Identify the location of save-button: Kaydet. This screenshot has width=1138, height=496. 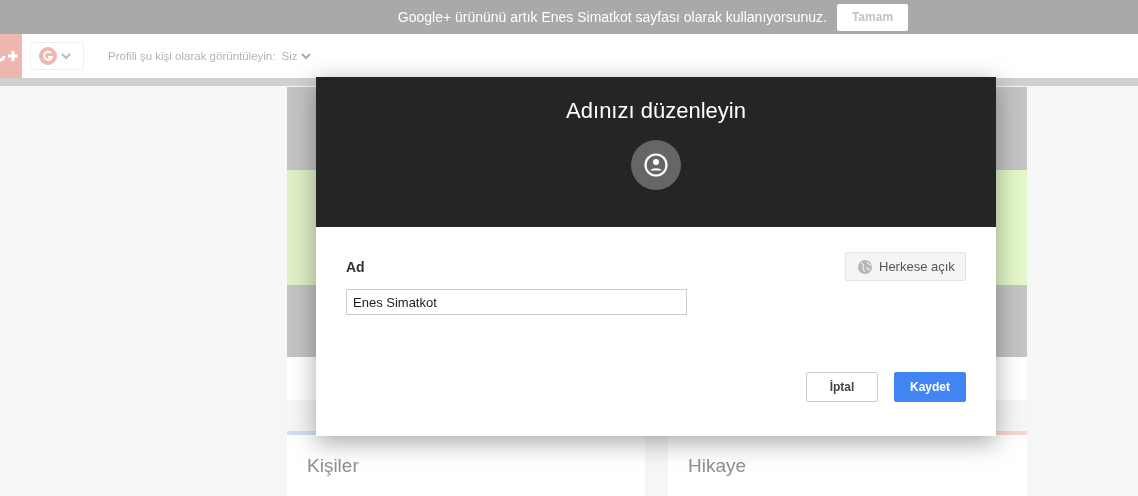
(930, 387).